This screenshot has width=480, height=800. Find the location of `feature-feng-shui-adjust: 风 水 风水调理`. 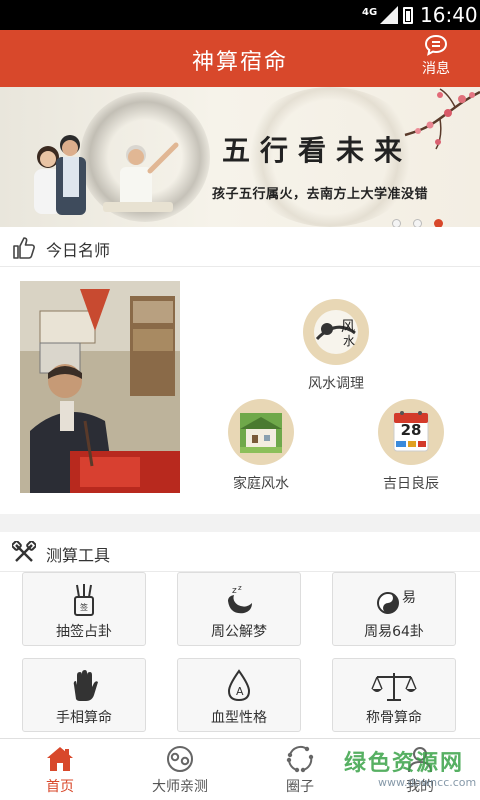

feature-feng-shui-adjust: 风 水 风水调理 is located at coordinates (336, 346).